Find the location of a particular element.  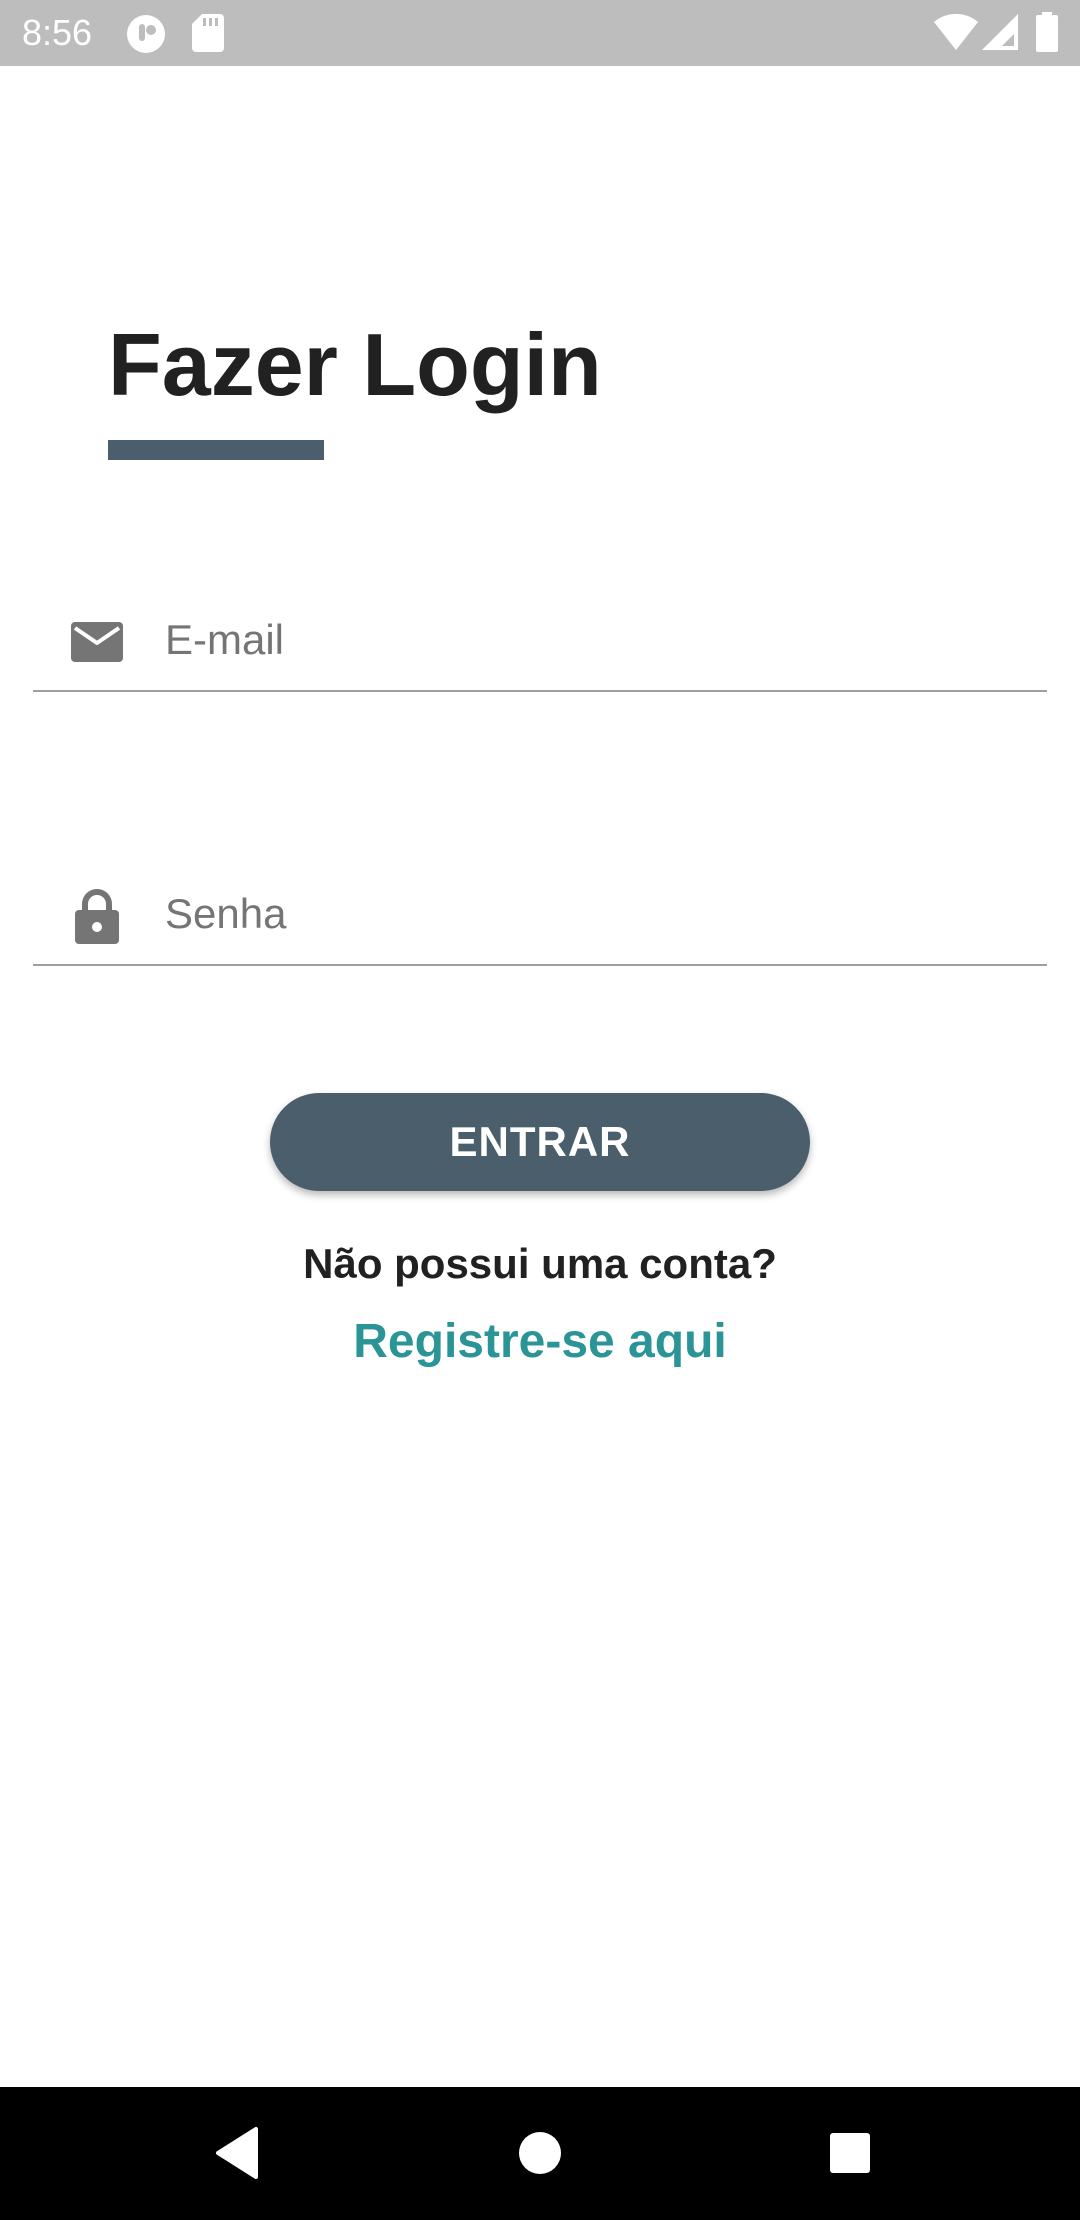

status-time: 8:56 is located at coordinates (57, 32).